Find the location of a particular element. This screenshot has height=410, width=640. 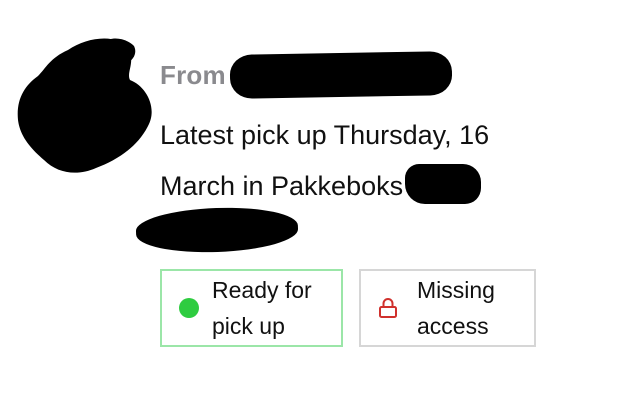

address-redaction is located at coordinates (217, 230).